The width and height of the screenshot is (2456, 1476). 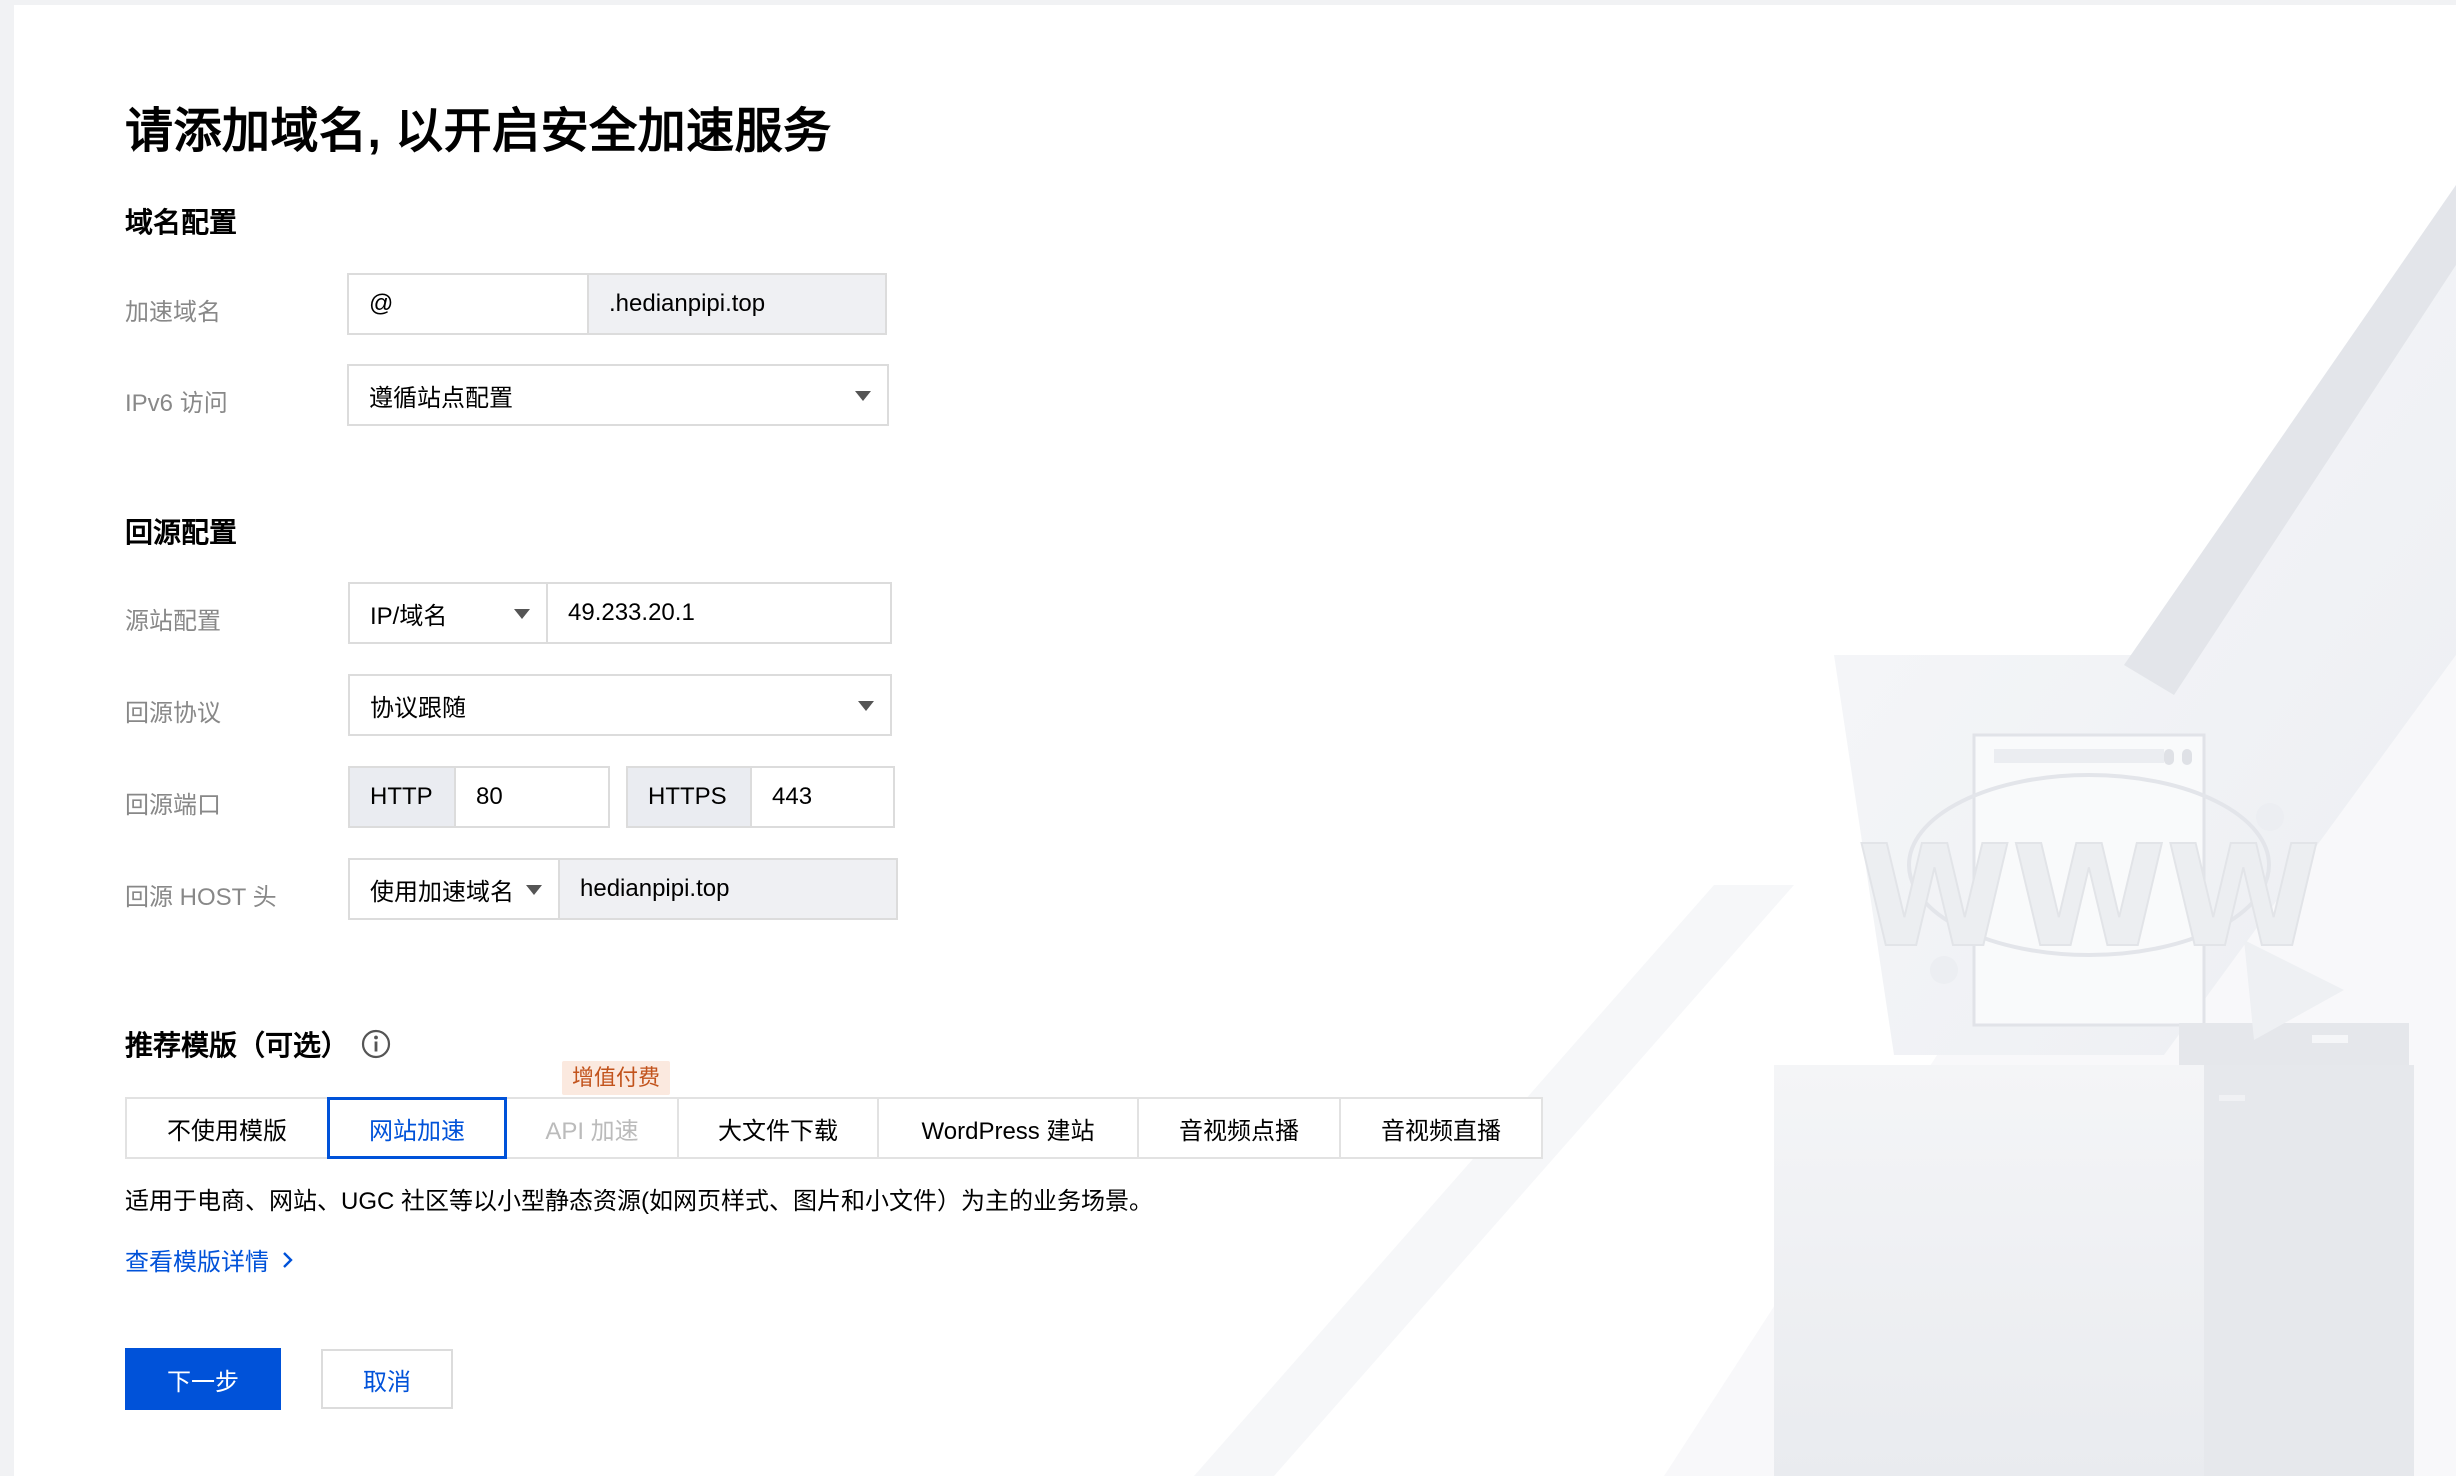 I want to click on http-port-input: 80, so click(x=532, y=797).